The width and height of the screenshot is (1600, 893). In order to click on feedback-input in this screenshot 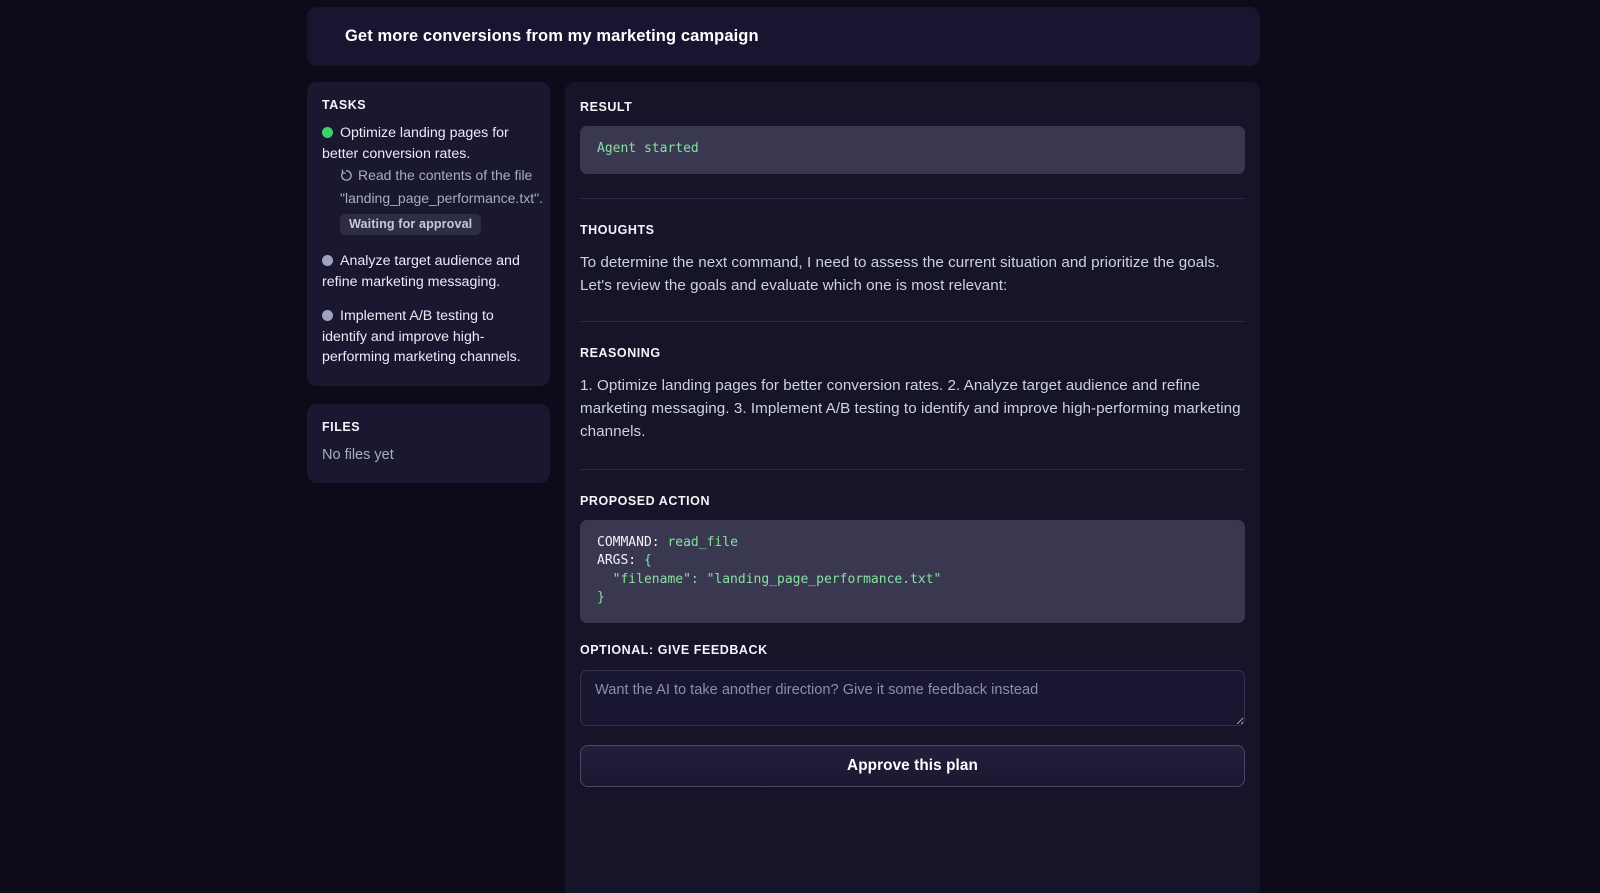, I will do `click(912, 697)`.